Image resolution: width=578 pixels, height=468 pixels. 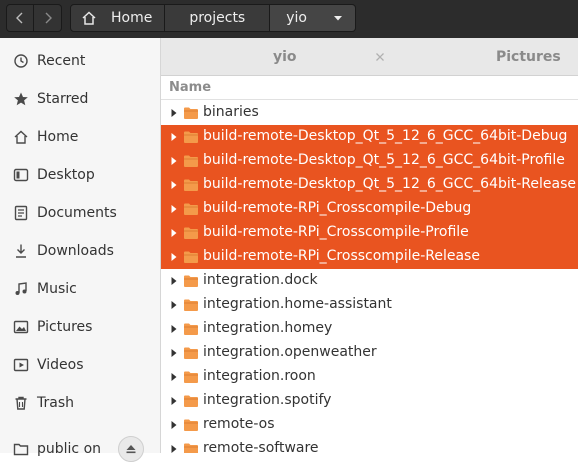 I want to click on file-name: integration.homey, so click(x=268, y=328).